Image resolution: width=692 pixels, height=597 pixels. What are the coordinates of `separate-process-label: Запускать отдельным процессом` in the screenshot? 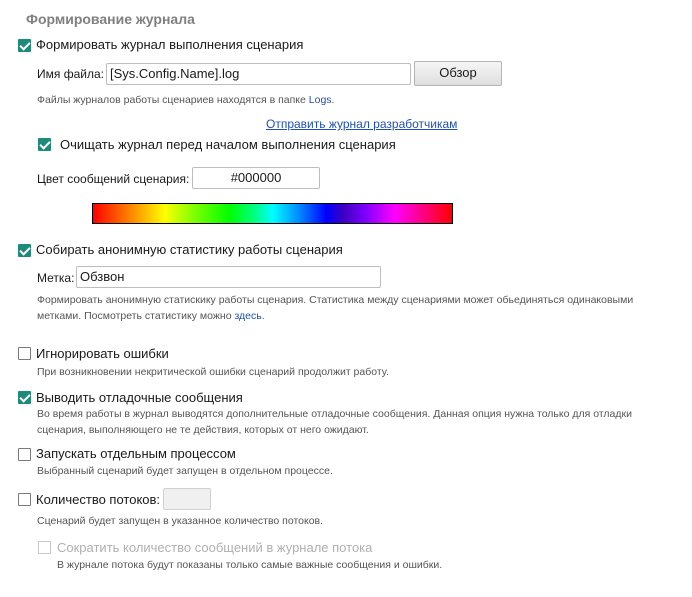 It's located at (136, 453).